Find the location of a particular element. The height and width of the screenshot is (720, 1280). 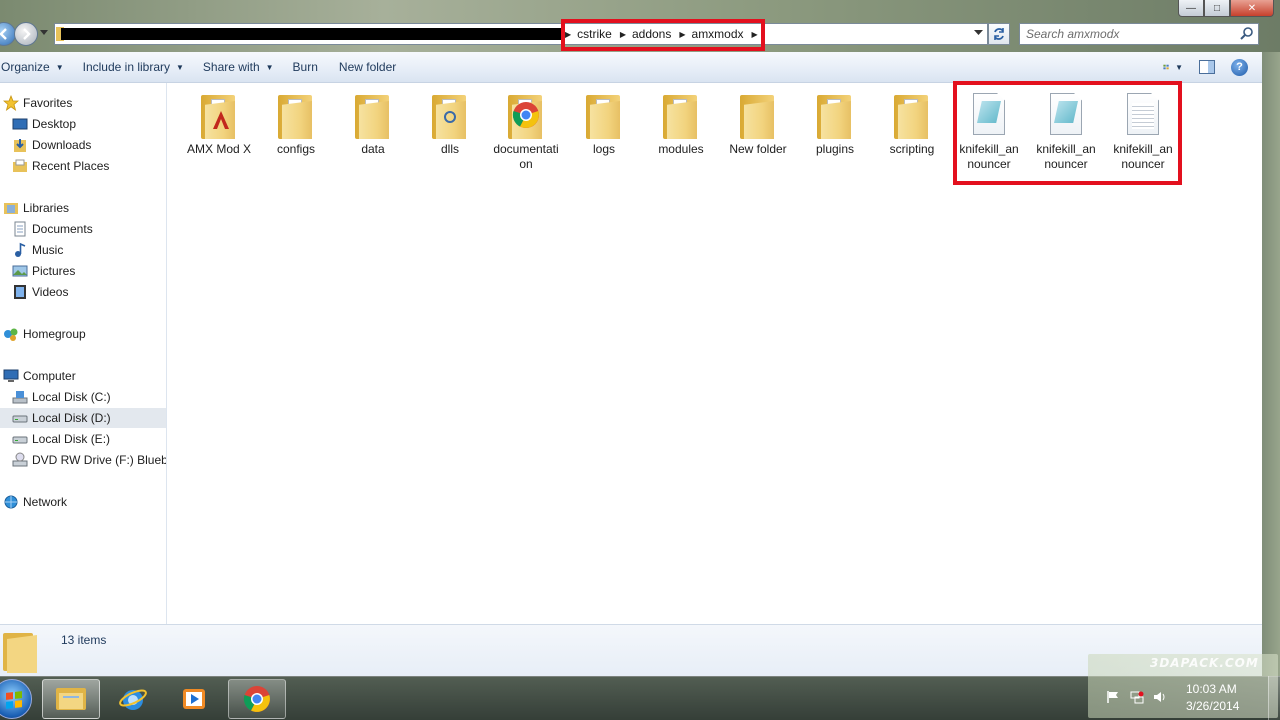

file-item: scripting is located at coordinates (912, 124).